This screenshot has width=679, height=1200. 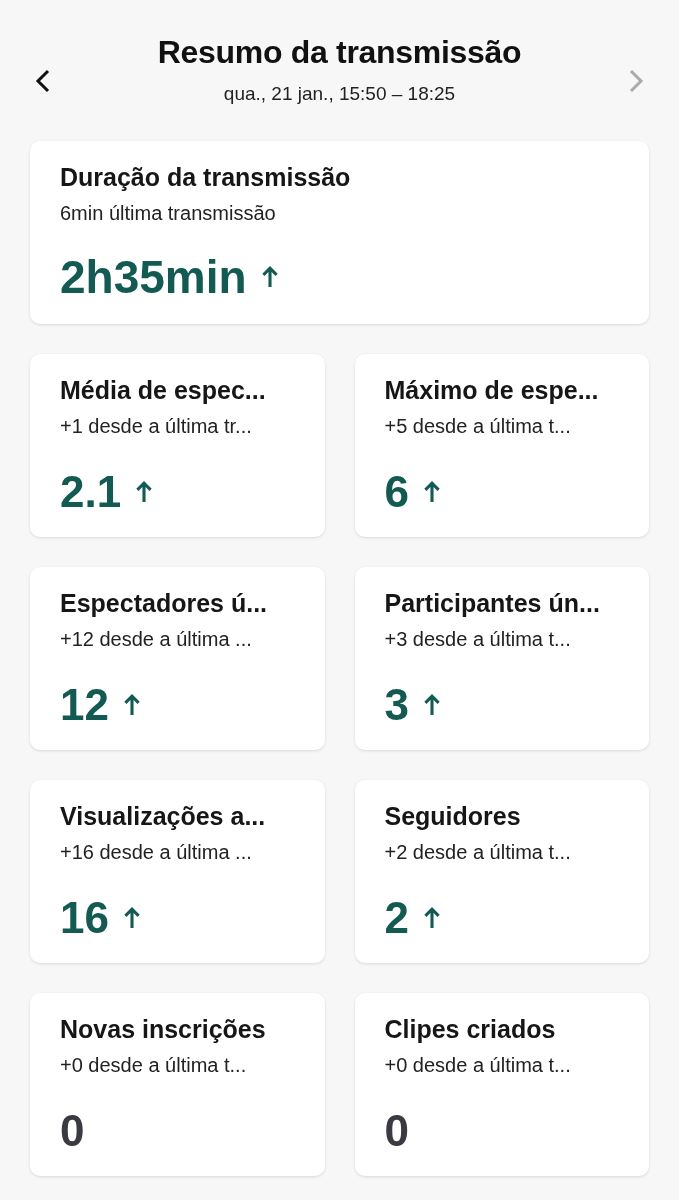 What do you see at coordinates (396, 705) in the screenshot?
I see `stat-value: 3` at bounding box center [396, 705].